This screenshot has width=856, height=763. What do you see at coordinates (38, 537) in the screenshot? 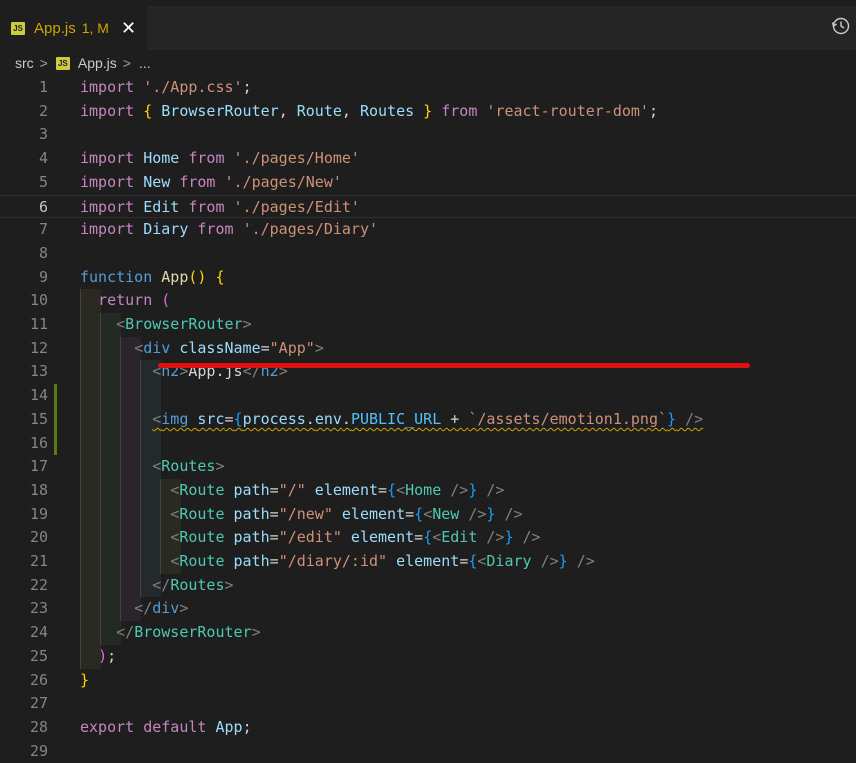
I see `line-number: 20` at bounding box center [38, 537].